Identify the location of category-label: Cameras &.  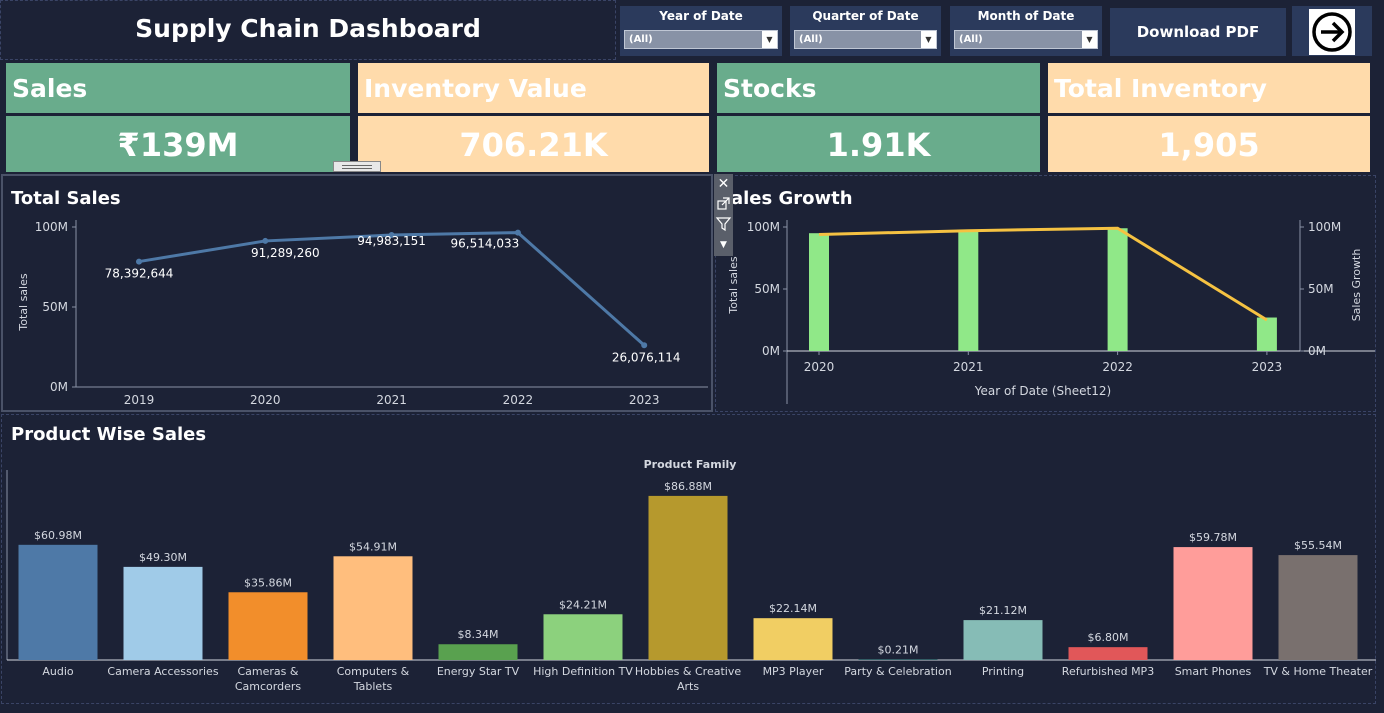
(268, 671).